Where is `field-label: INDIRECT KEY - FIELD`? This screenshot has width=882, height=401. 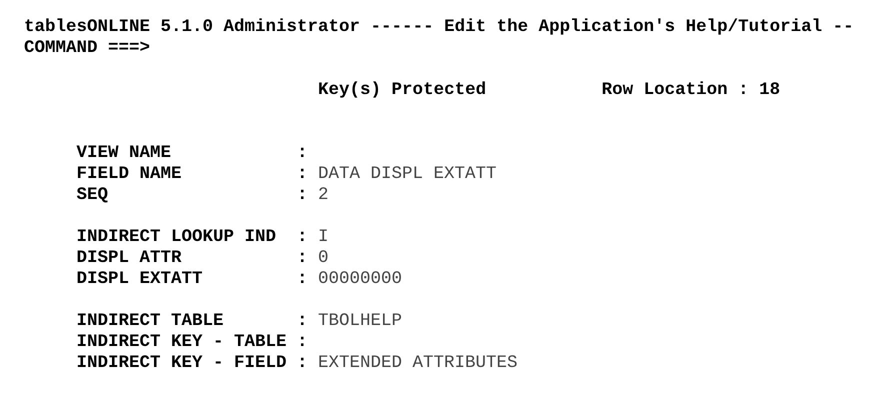
field-label: INDIRECT KEY - FIELD is located at coordinates (182, 363).